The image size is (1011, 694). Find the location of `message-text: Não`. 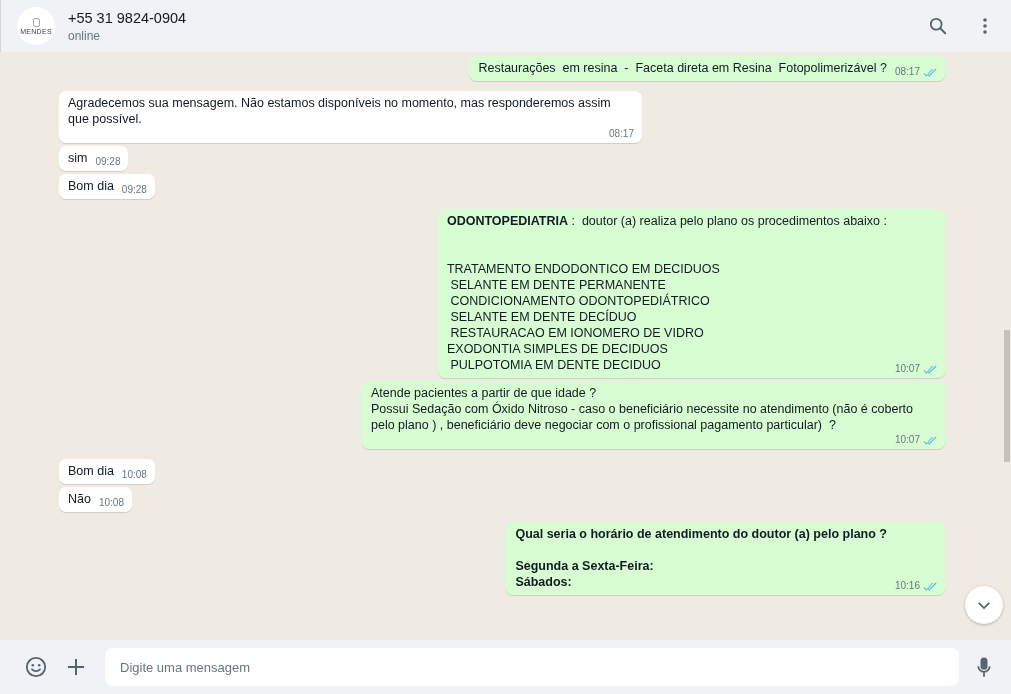

message-text: Não is located at coordinates (79, 499).